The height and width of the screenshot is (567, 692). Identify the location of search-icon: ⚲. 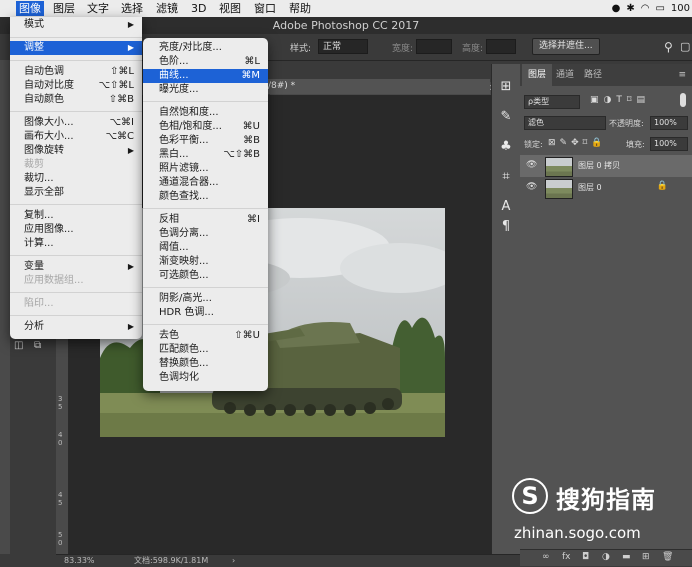
(668, 47).